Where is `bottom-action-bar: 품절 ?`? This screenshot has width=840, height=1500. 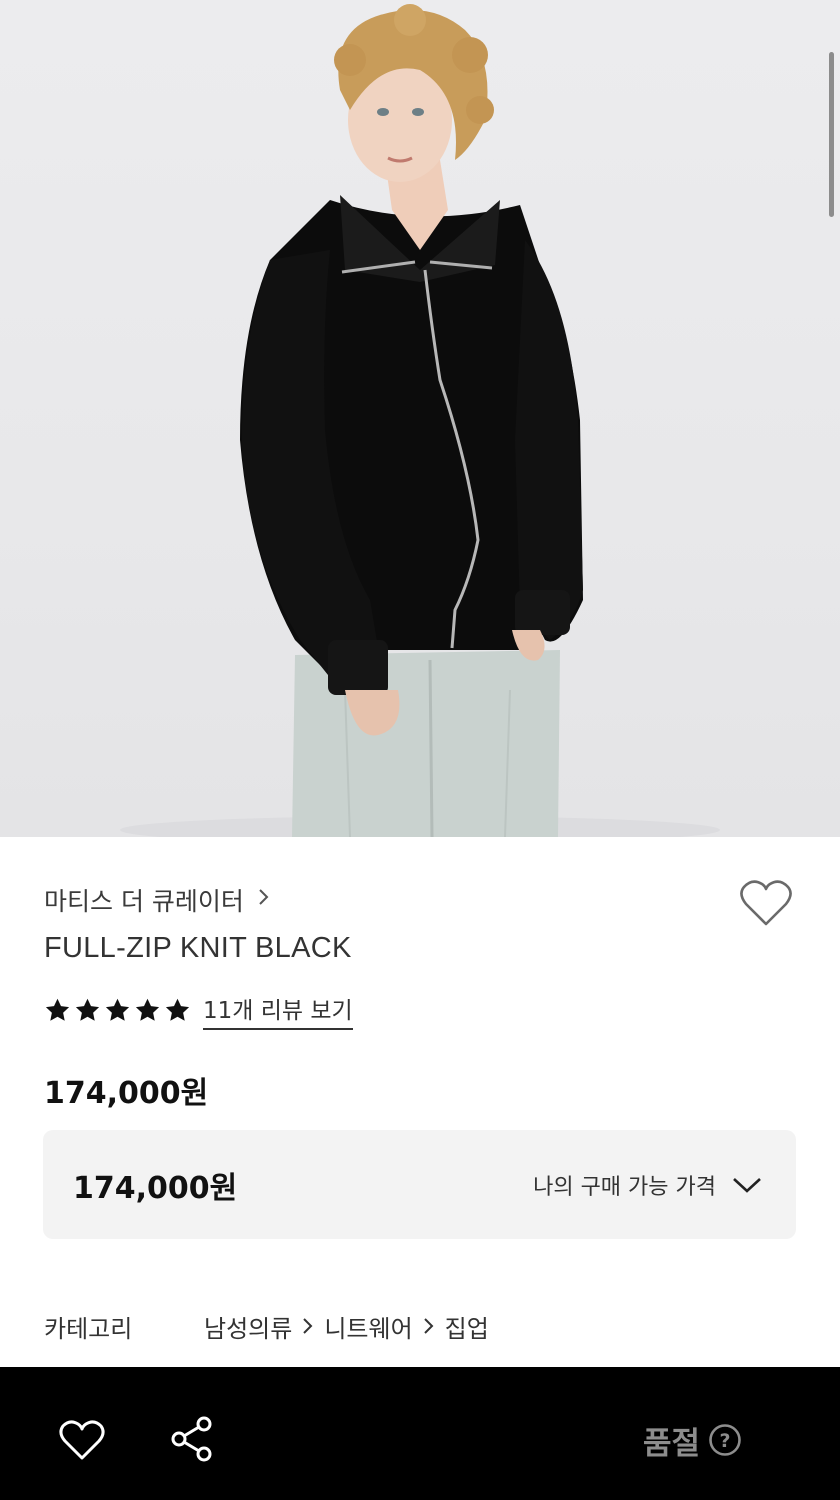 bottom-action-bar: 품절 ? is located at coordinates (420, 1433).